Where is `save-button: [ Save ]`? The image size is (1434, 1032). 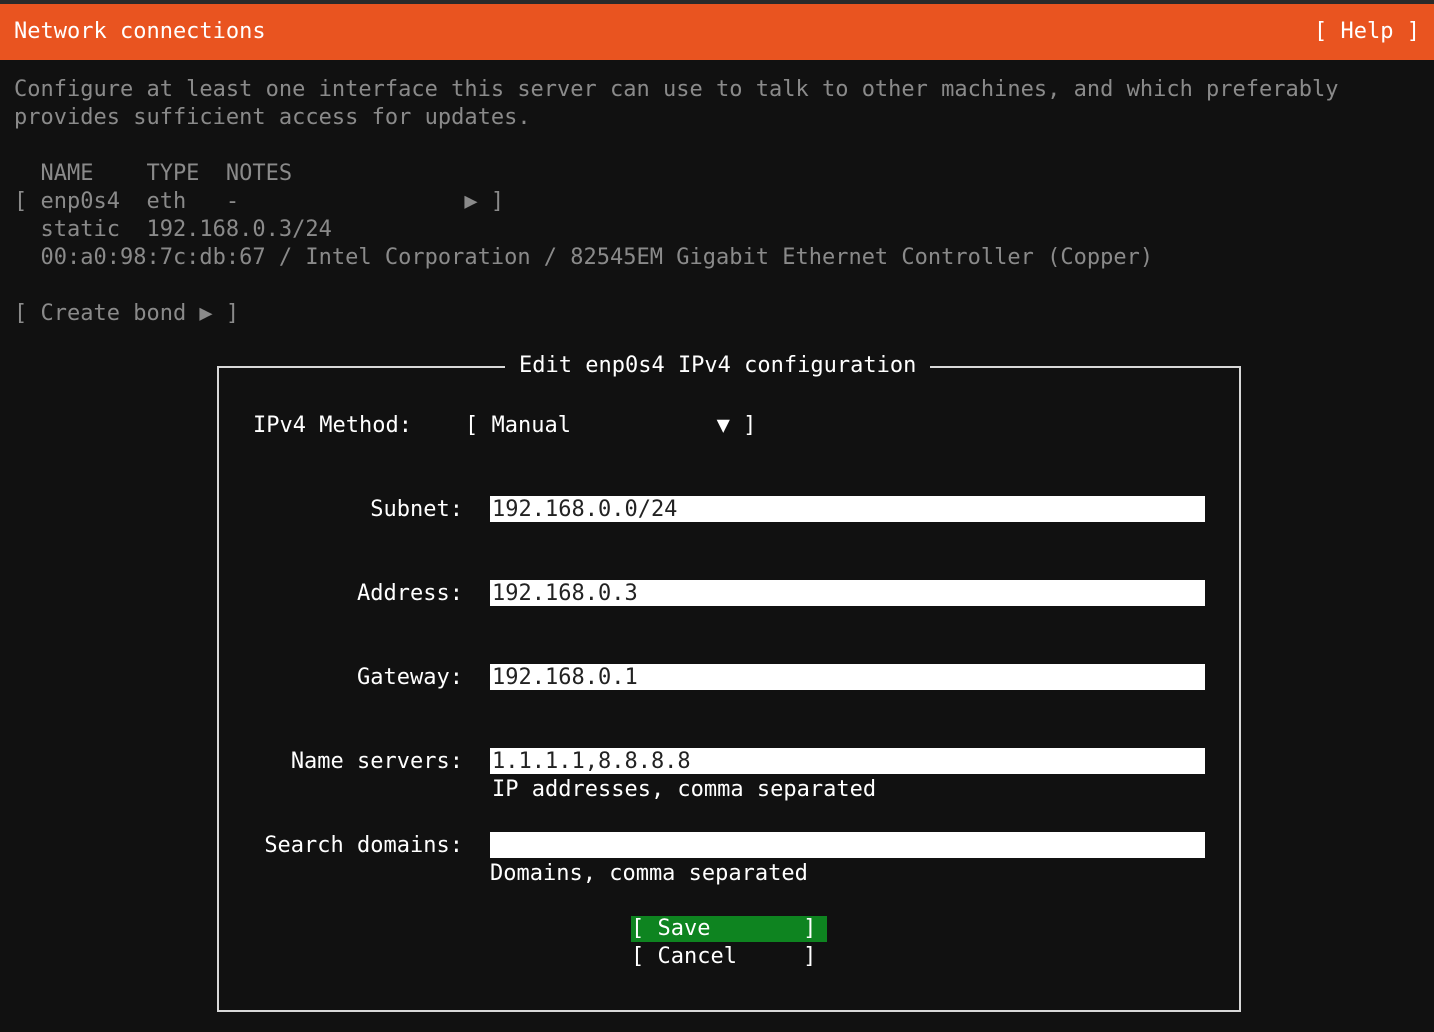 save-button: [ Save ] is located at coordinates (729, 929).